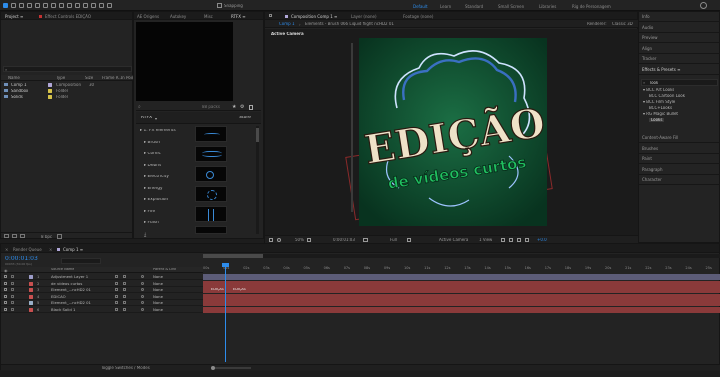 The height and width of the screenshot is (377, 720). I want to click on clone-tool-icon, so click(85, 5).